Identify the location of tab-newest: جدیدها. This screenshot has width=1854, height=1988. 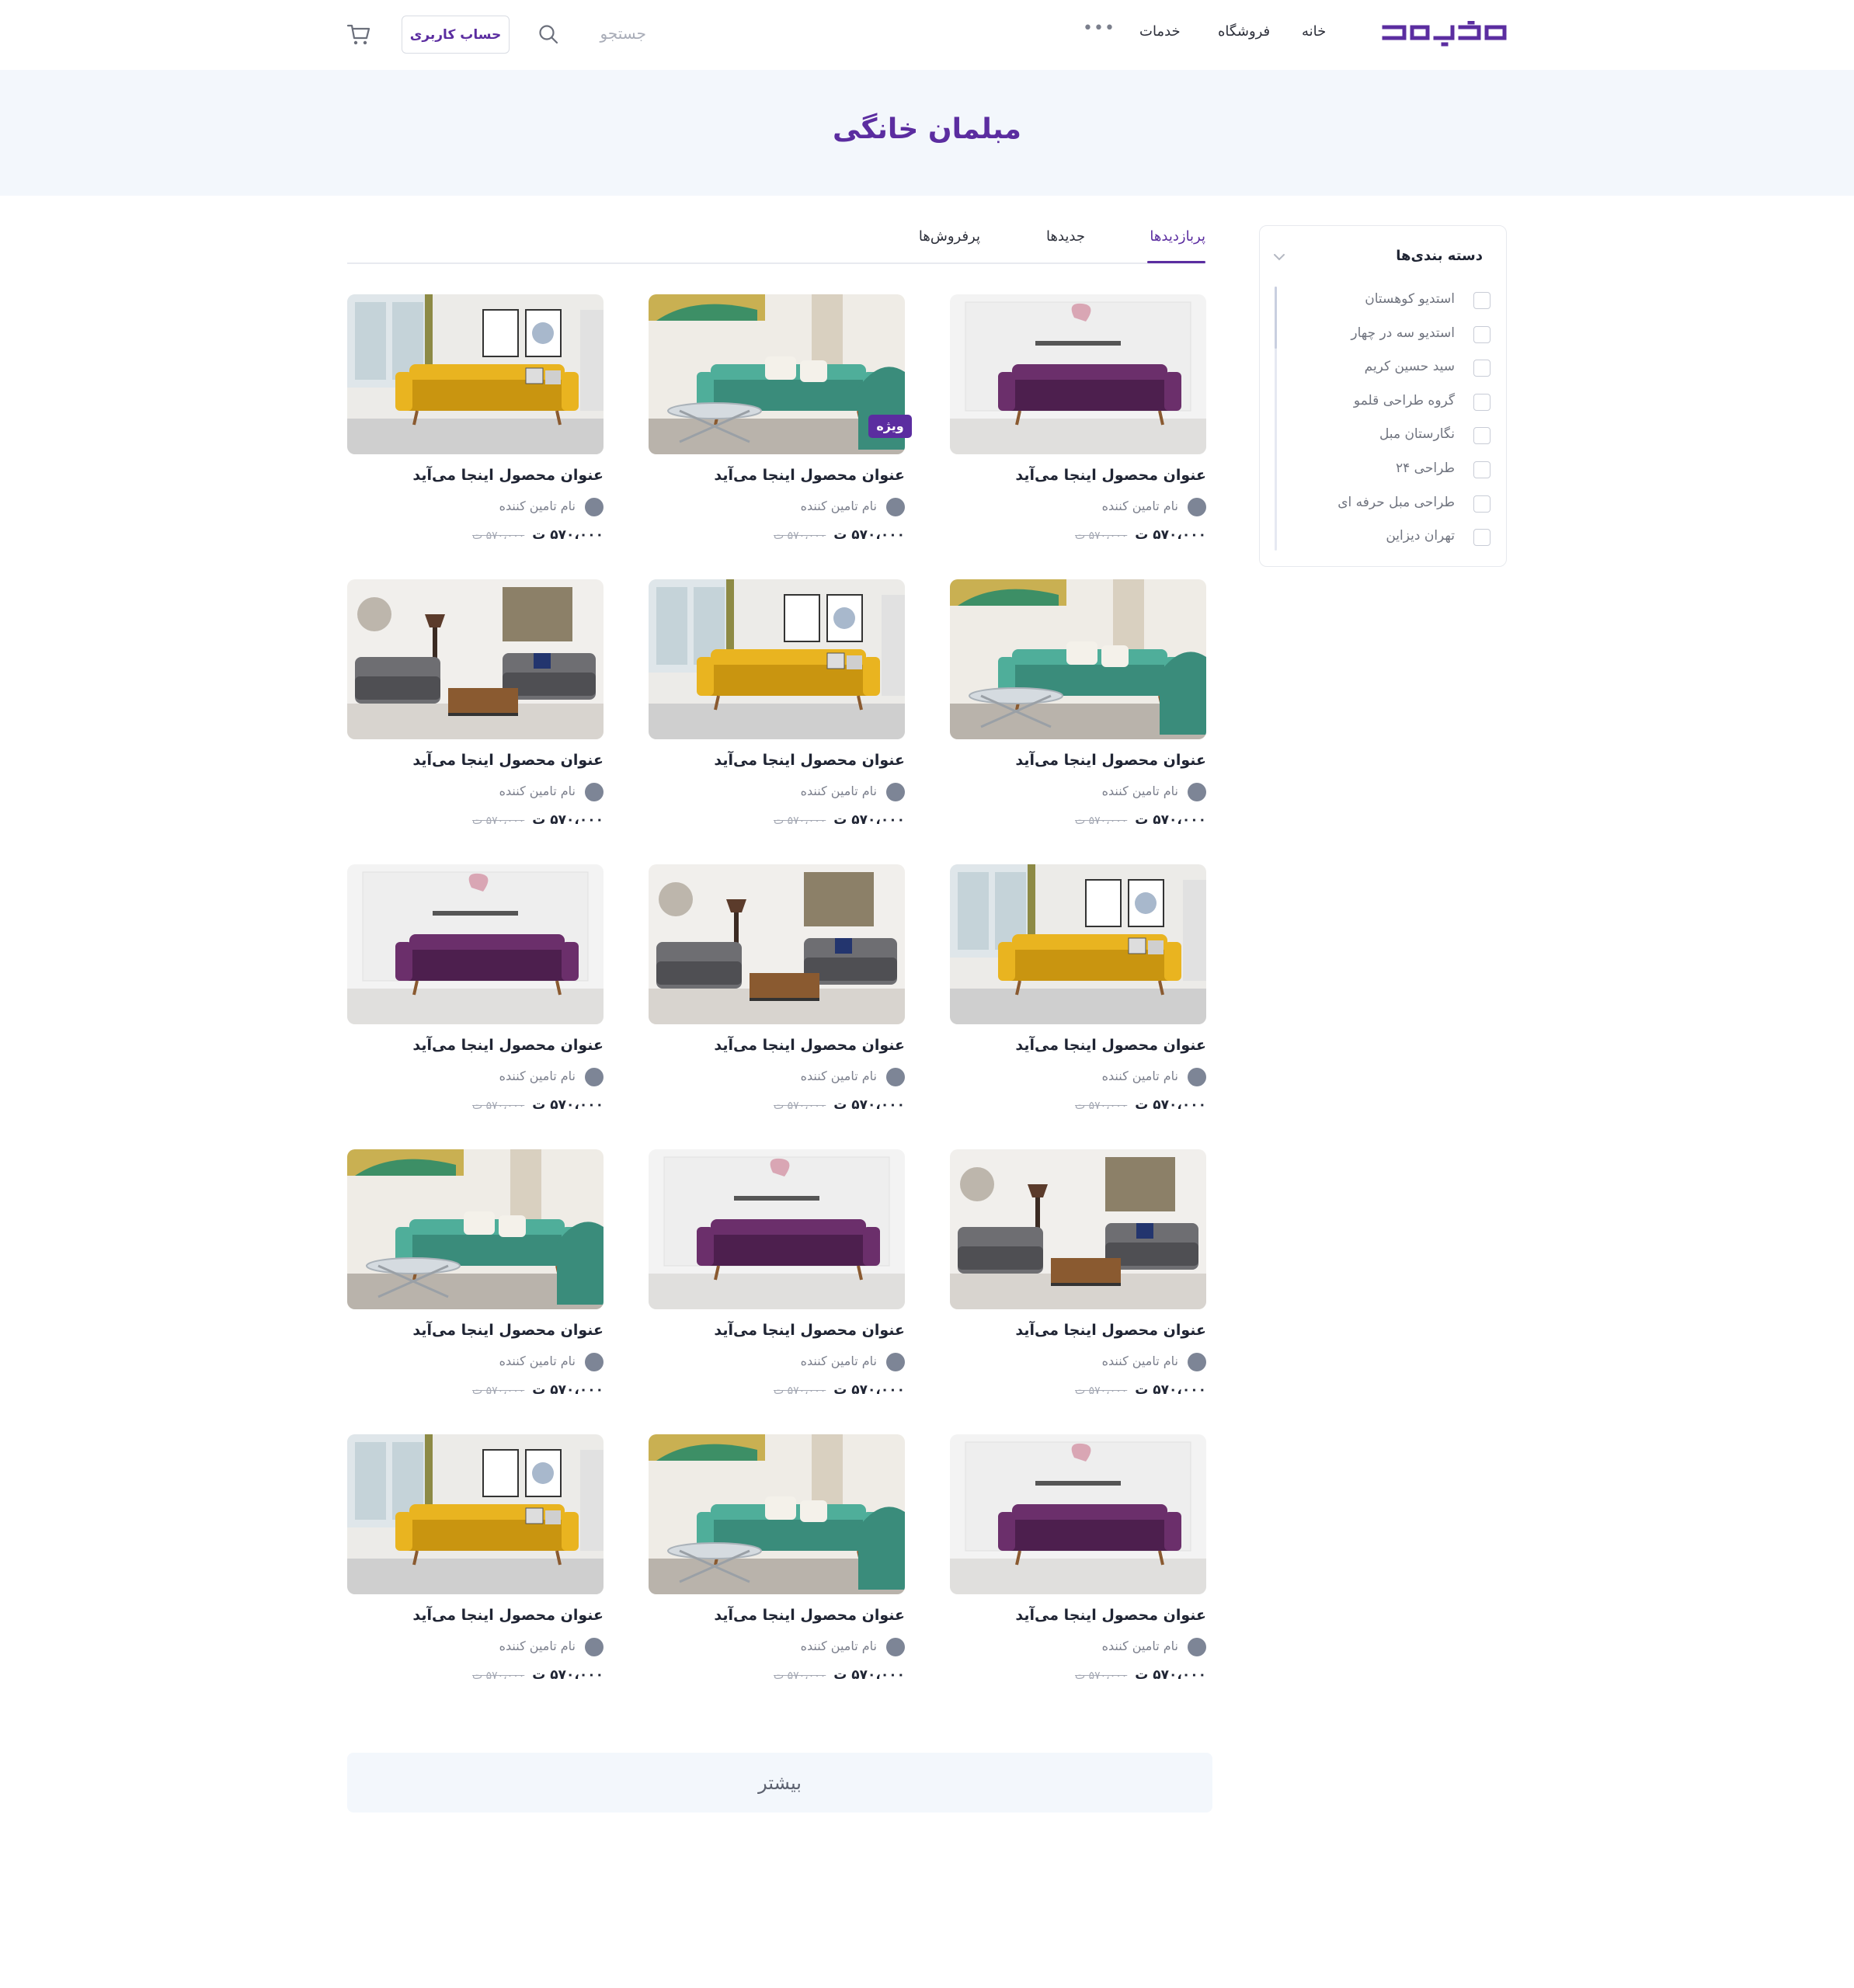
(1065, 237).